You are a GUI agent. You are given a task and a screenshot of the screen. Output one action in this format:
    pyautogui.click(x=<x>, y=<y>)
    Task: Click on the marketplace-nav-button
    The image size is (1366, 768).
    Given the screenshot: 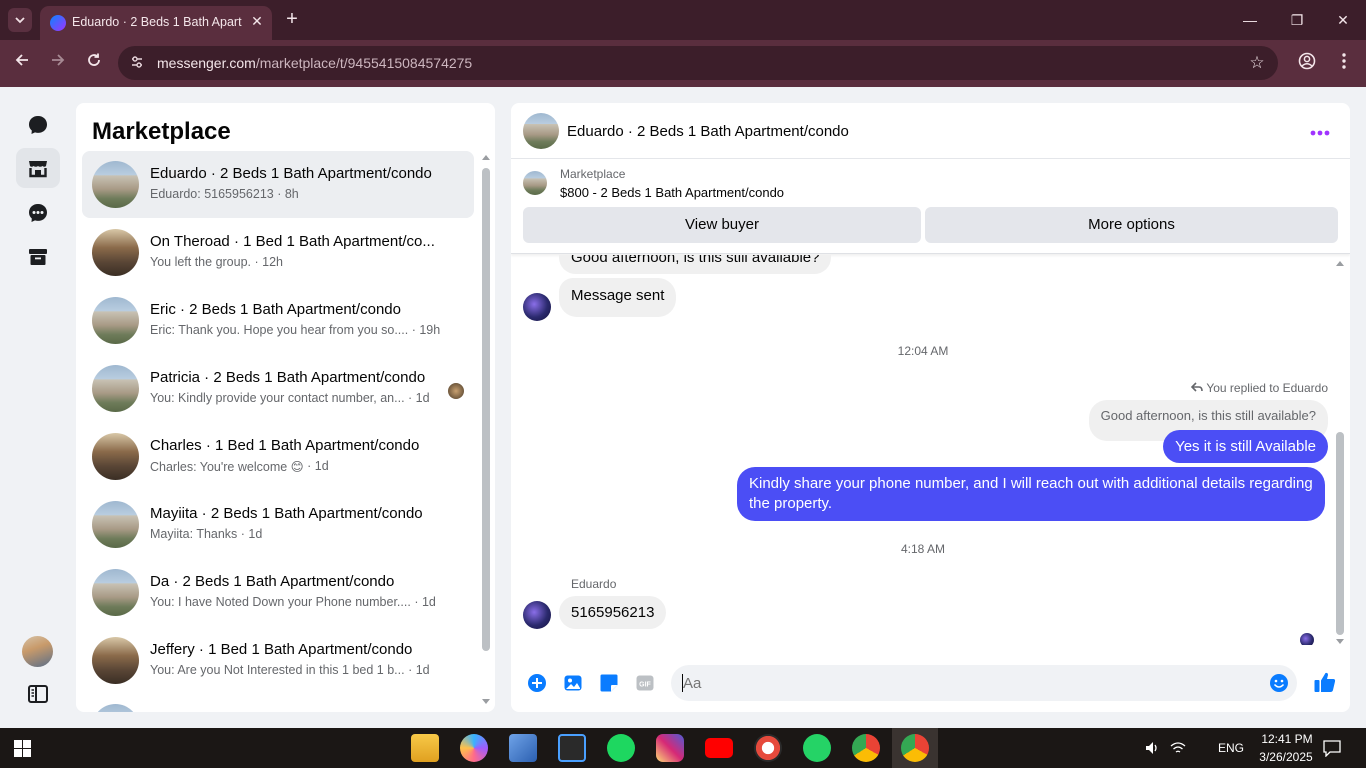 What is the action you would take?
    pyautogui.click(x=38, y=168)
    